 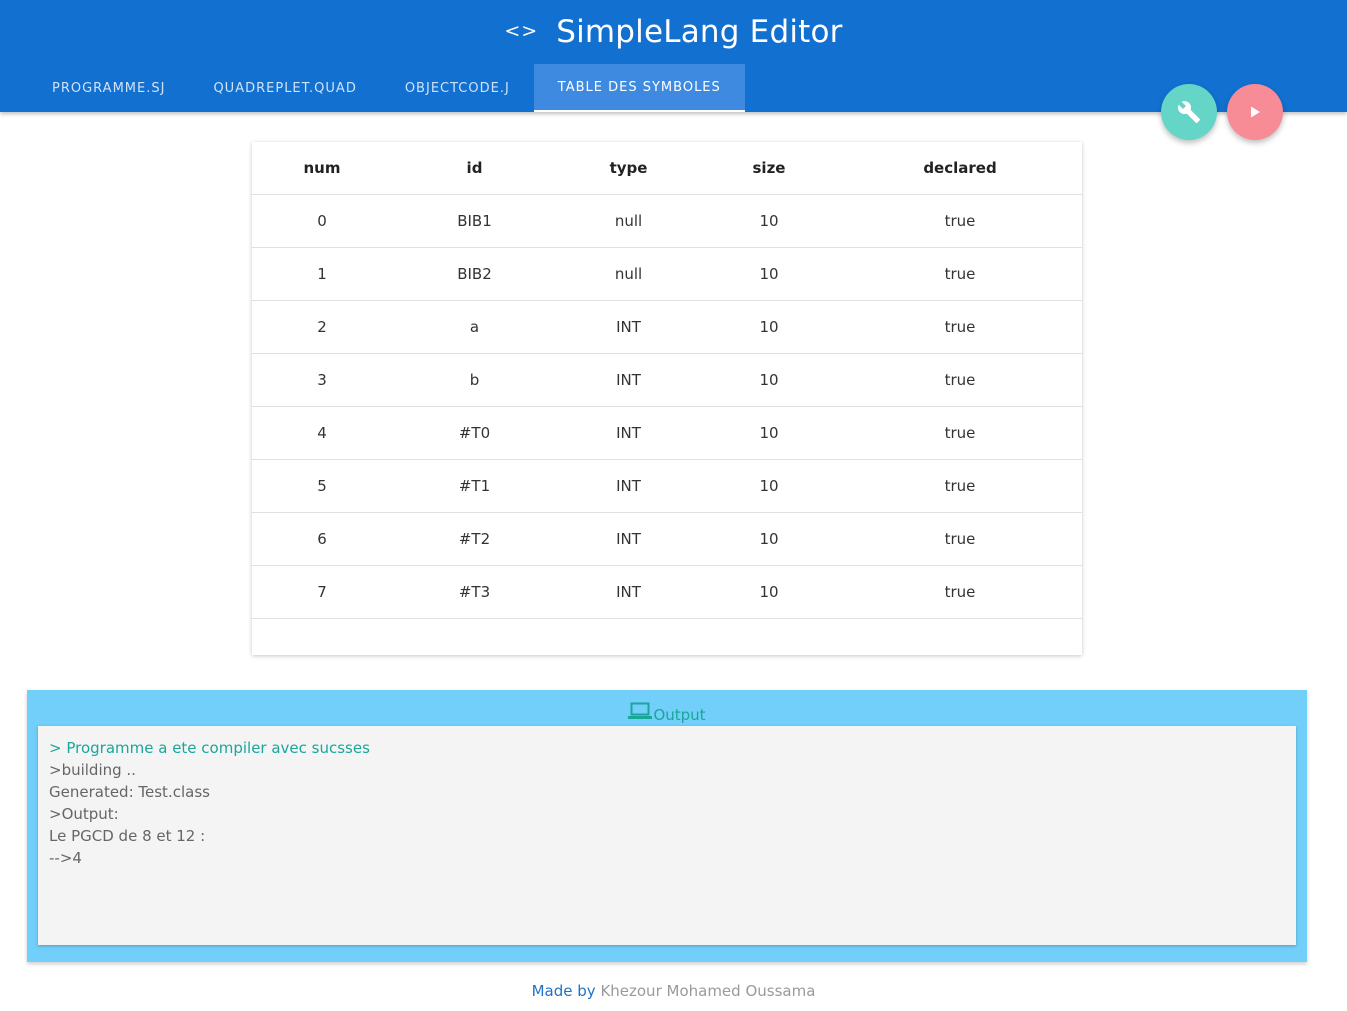 What do you see at coordinates (322, 274) in the screenshot?
I see `cell-num: 1` at bounding box center [322, 274].